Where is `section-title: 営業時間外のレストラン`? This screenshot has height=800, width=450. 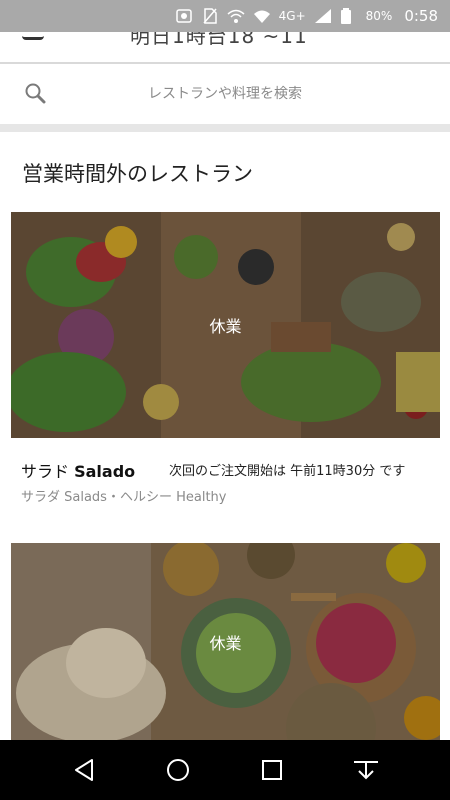
section-title: 営業時間外のレストラン is located at coordinates (137, 174).